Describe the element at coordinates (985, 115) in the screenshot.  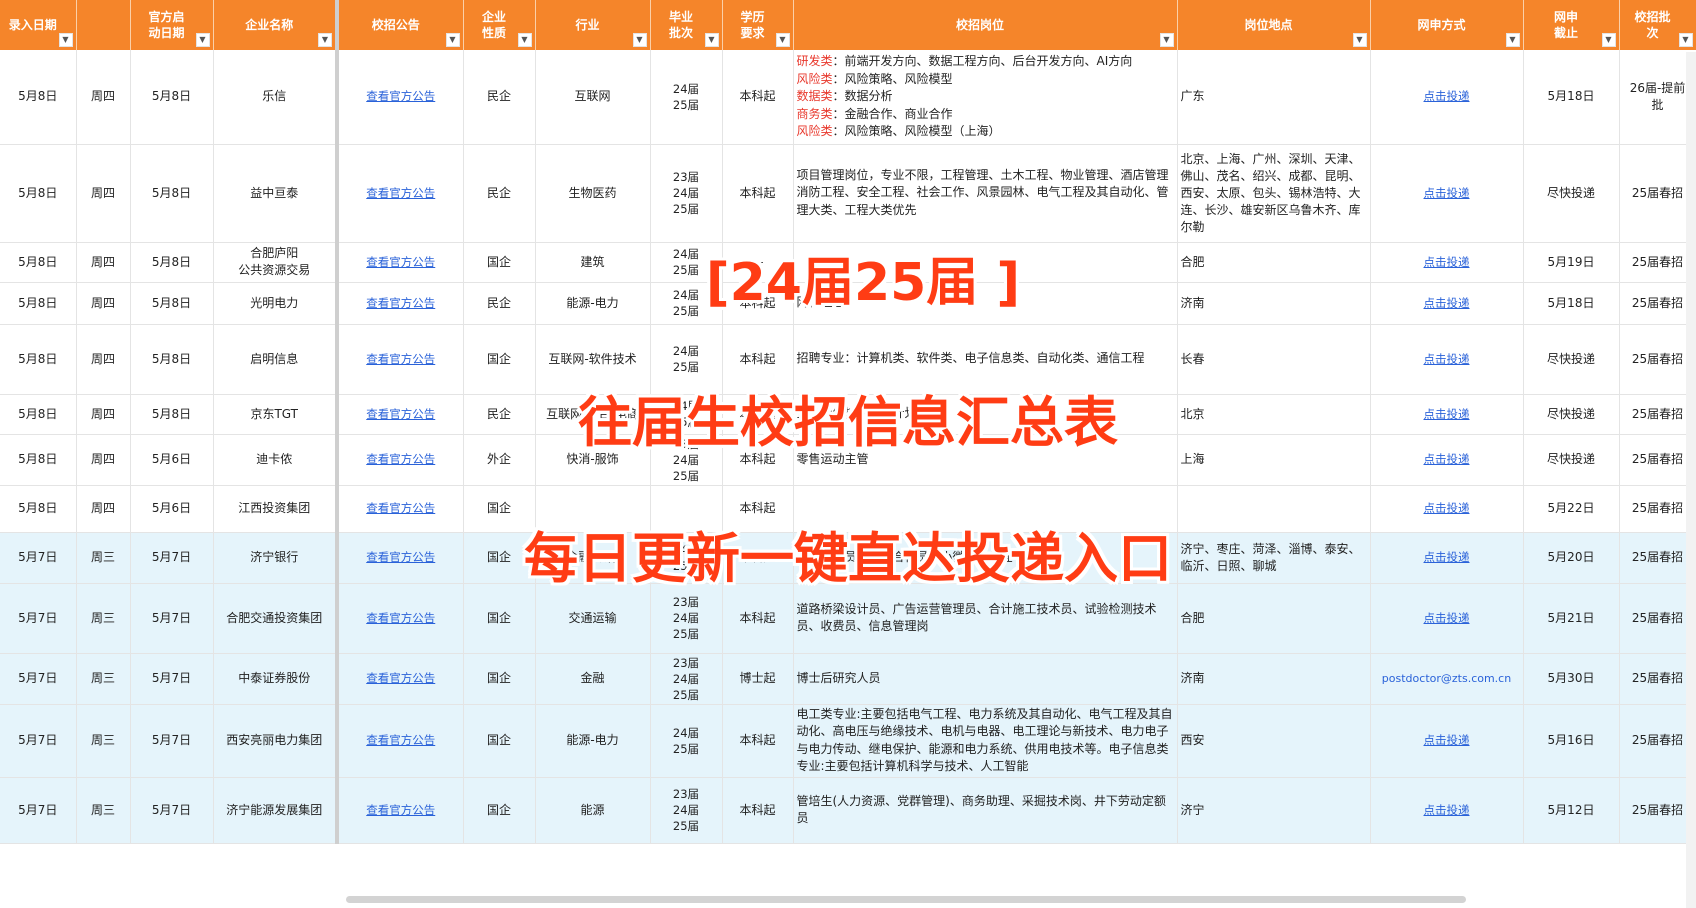
I see `position-line: 商务类：金融合作、商业合作` at that location.